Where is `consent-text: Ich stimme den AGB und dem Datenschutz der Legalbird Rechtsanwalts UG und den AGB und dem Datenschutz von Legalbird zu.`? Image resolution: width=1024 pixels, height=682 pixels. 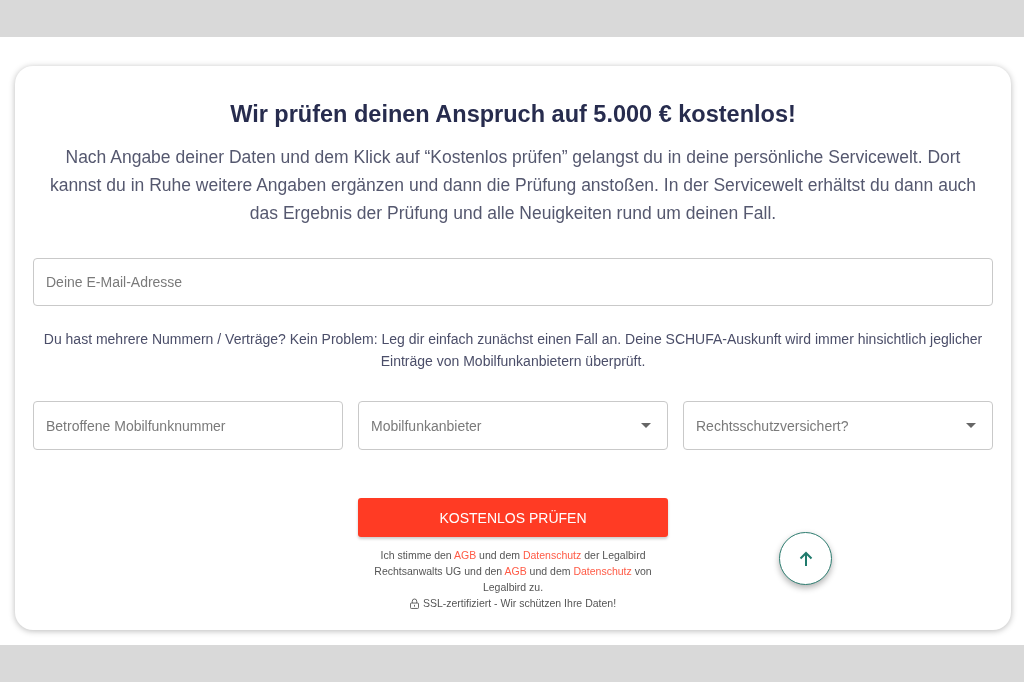 consent-text: Ich stimme den AGB und dem Datenschutz der Legalbird Rechtsanwalts UG und den AGB und dem Datenschutz von Legalbird zu. is located at coordinates (513, 571).